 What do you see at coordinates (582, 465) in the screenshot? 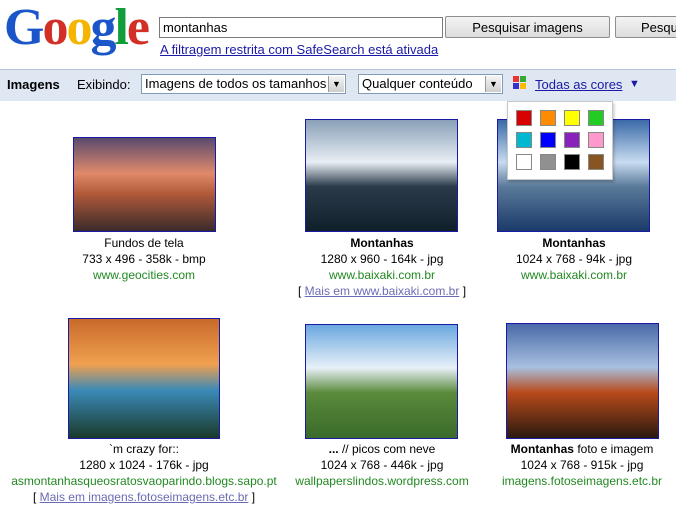
I see `result-dimensions: 1024 x 768 - 915k - jpg` at bounding box center [582, 465].